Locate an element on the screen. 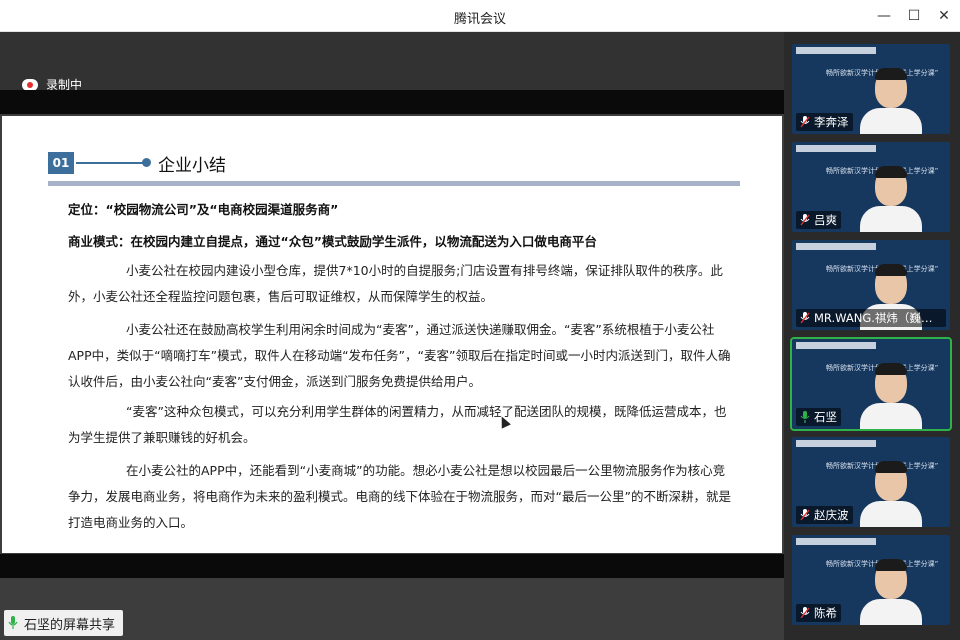  participant-tile: 畅所欲新汉学计划“海外线上学分课” 李奔泽 is located at coordinates (871, 89).